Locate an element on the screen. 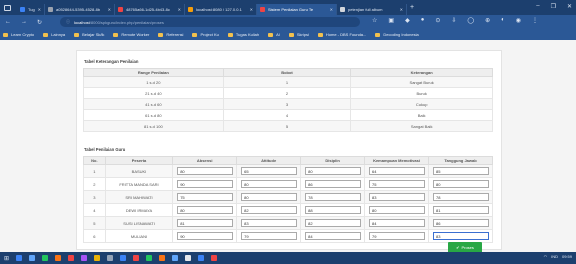 The height and width of the screenshot is (264, 576). clock: 09:59 is located at coordinates (567, 256).